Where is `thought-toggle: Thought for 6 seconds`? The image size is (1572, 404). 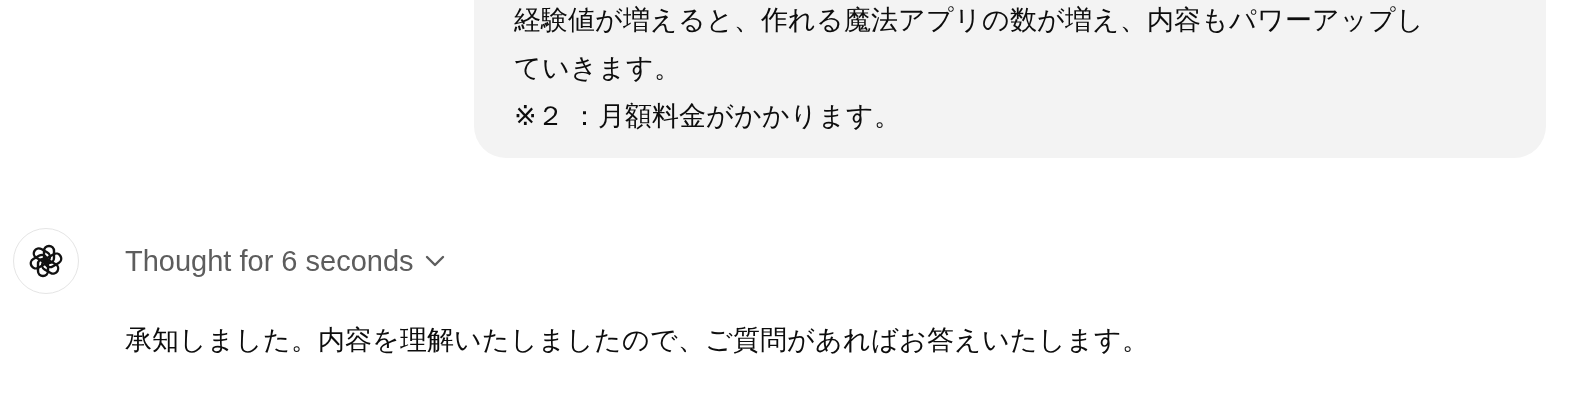
thought-toggle: Thought for 6 seconds is located at coordinates (637, 261).